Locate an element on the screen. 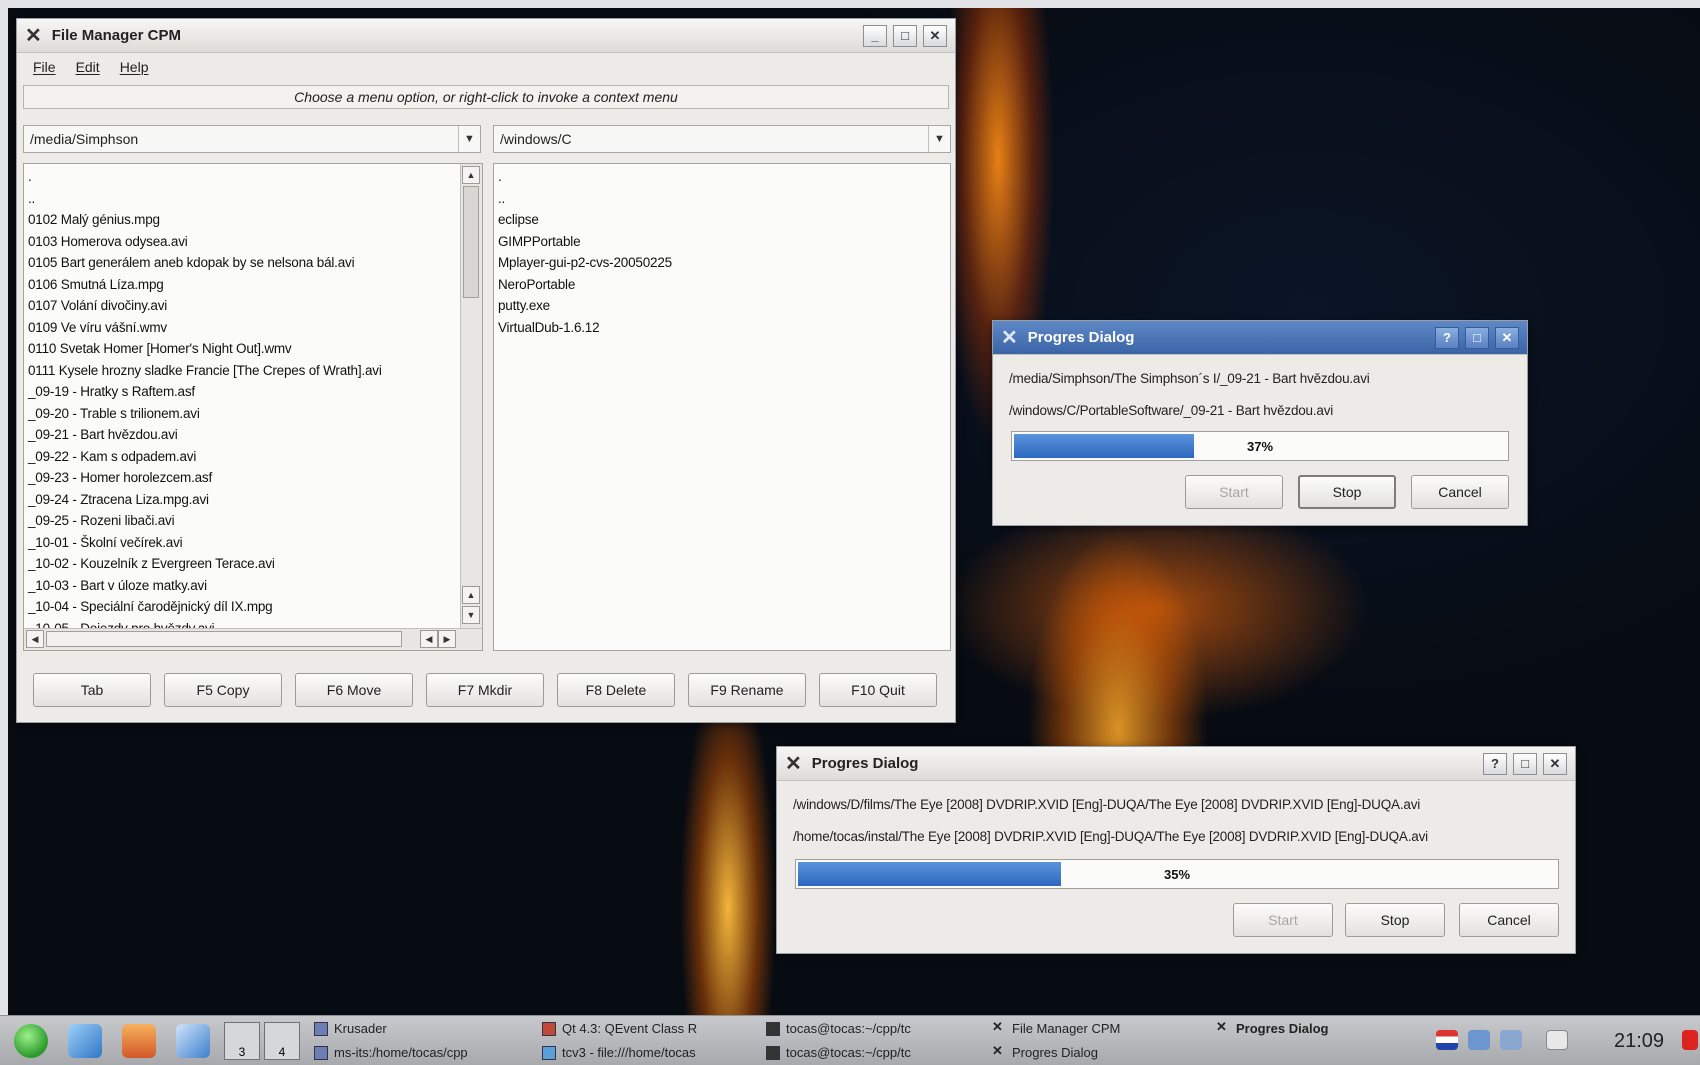 The image size is (1700, 1065). left-horizontal-scrollbar: ◀ ◀ ▶ is located at coordinates (253, 639).